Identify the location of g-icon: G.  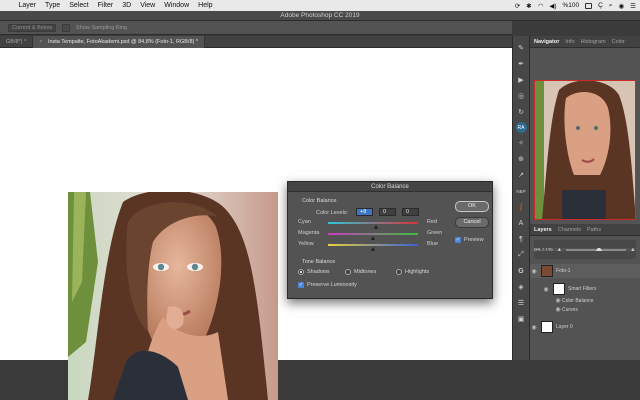
(521, 271).